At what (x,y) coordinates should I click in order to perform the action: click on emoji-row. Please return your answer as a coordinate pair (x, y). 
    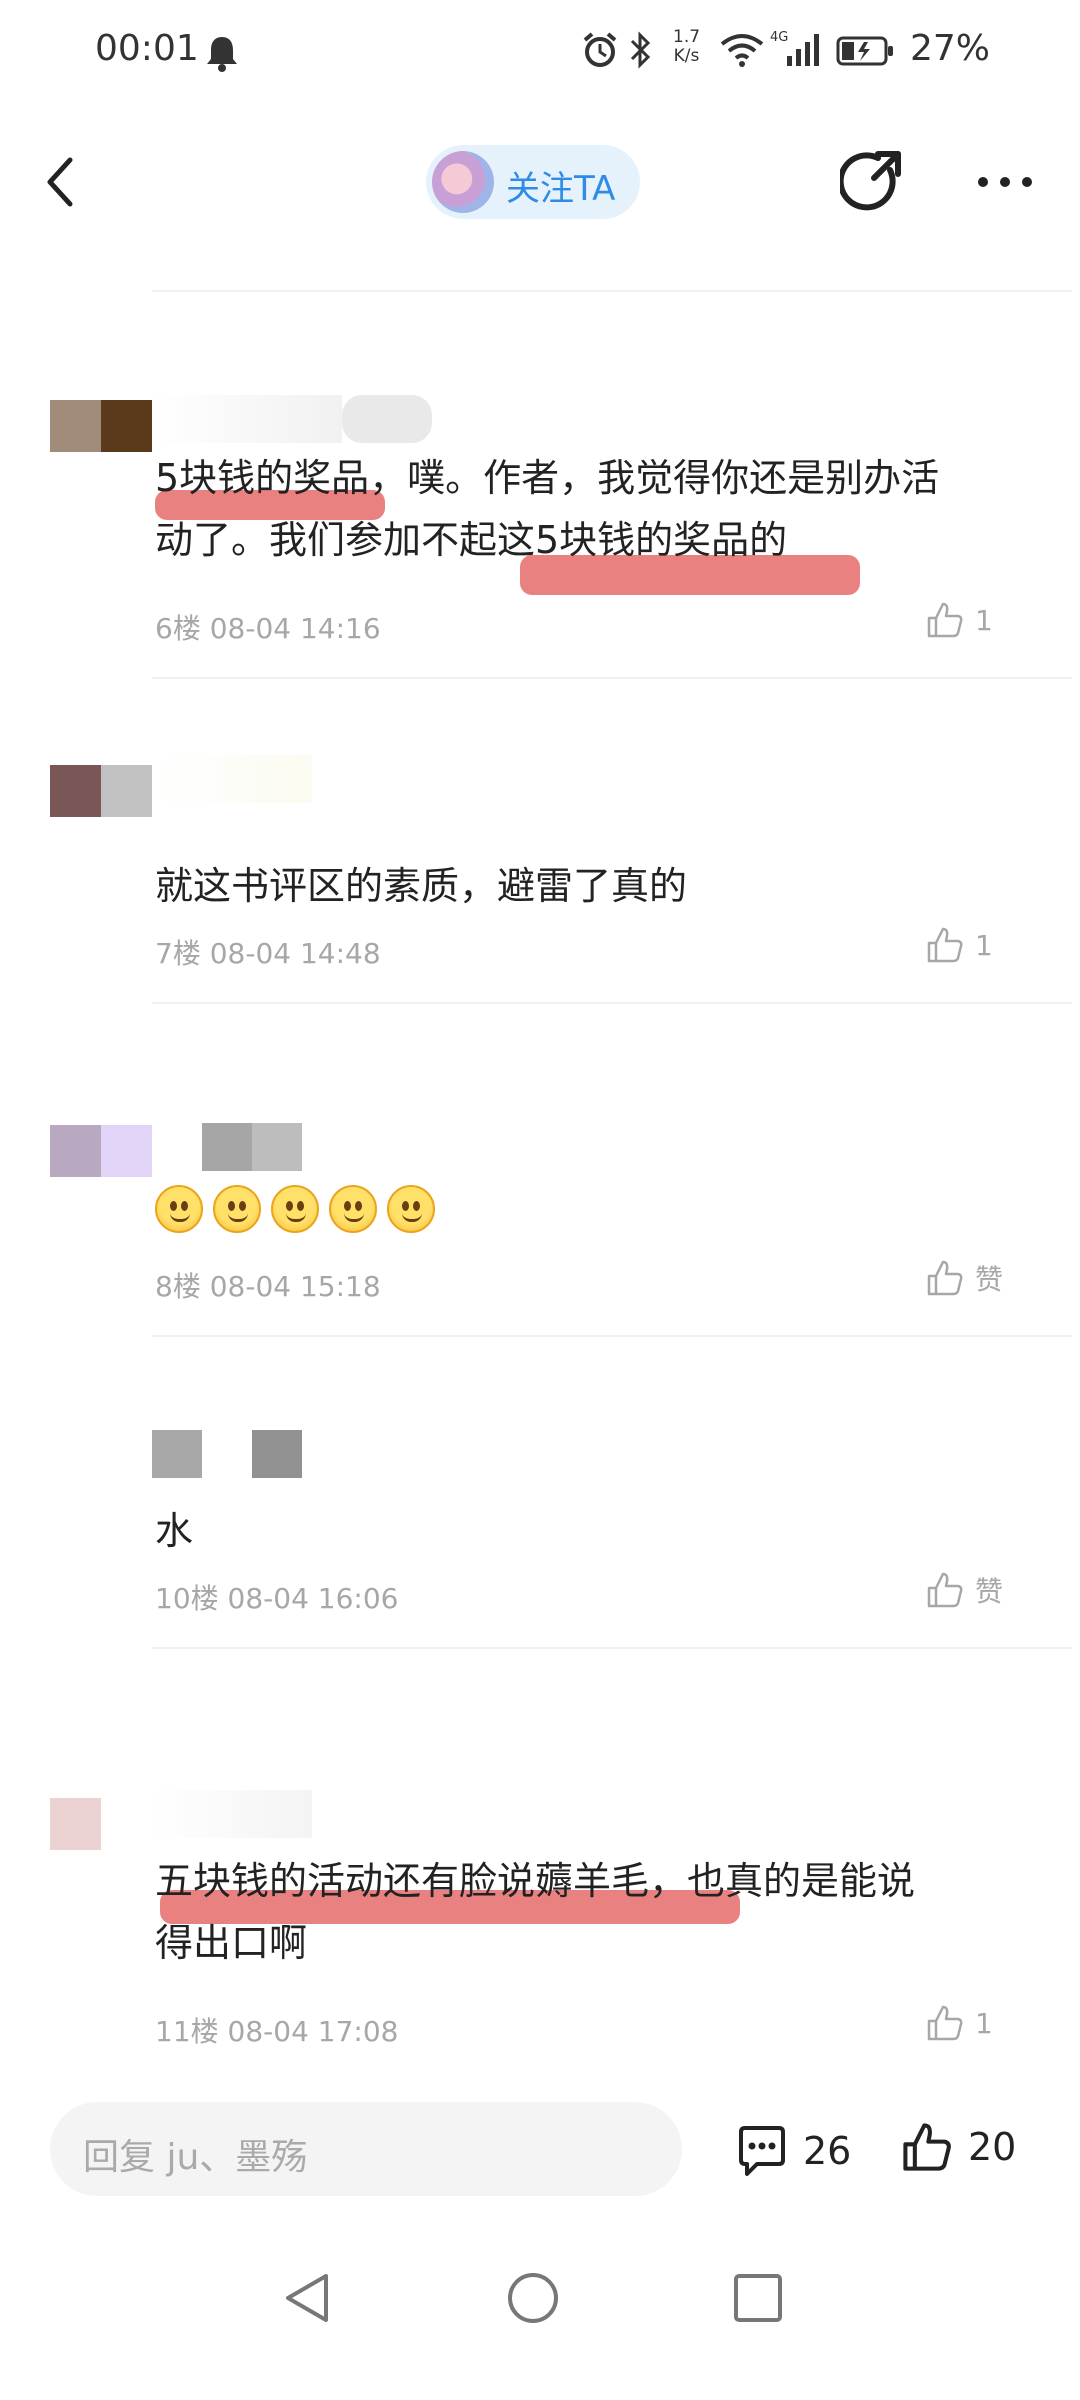
    Looking at the image, I should click on (295, 1209).